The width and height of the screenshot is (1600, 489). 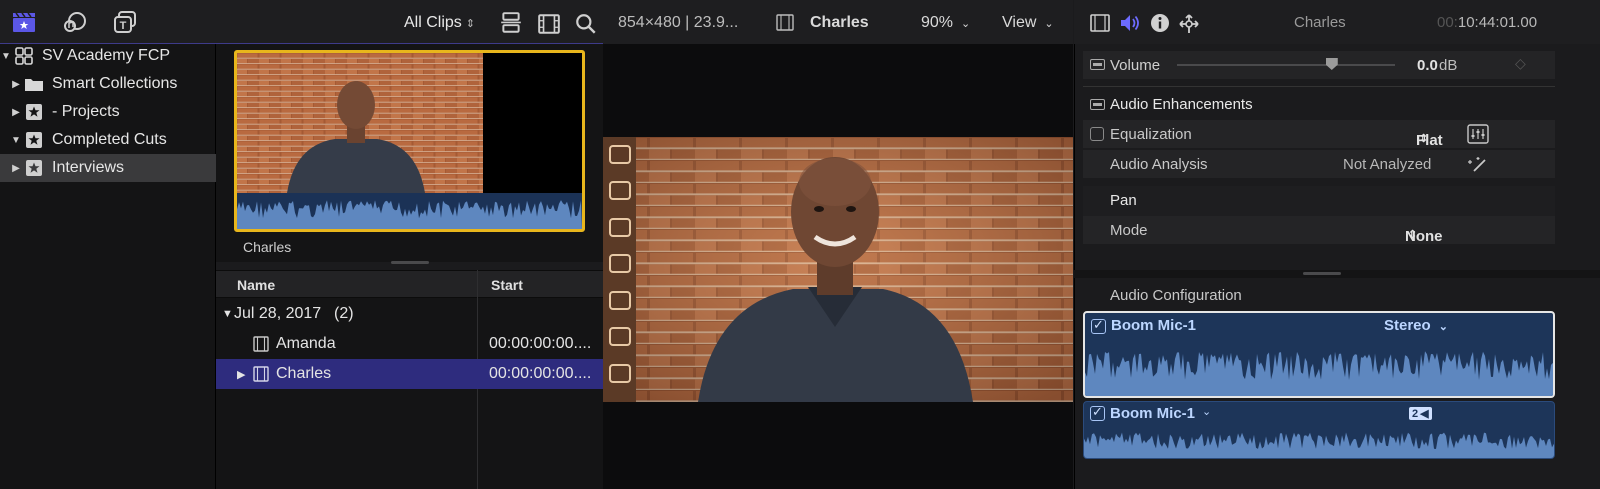 I want to click on clip-name-cell: Charles, so click(x=304, y=373).